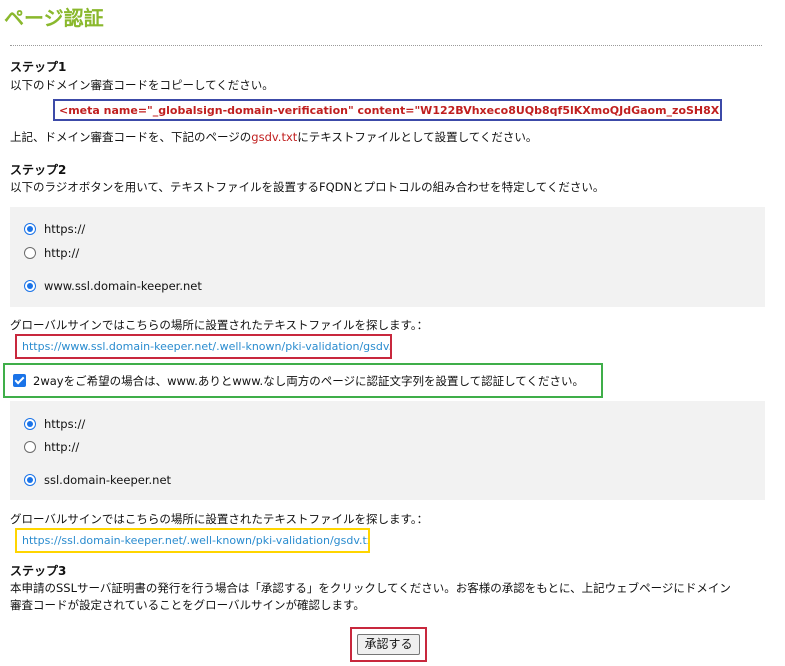 Image resolution: width=785 pixels, height=666 pixels. Describe the element at coordinates (219, 519) in the screenshot. I see `search-location-text-2: グローバルサインではこちらの場所に設置されたテキストファイルを探します。：` at that location.